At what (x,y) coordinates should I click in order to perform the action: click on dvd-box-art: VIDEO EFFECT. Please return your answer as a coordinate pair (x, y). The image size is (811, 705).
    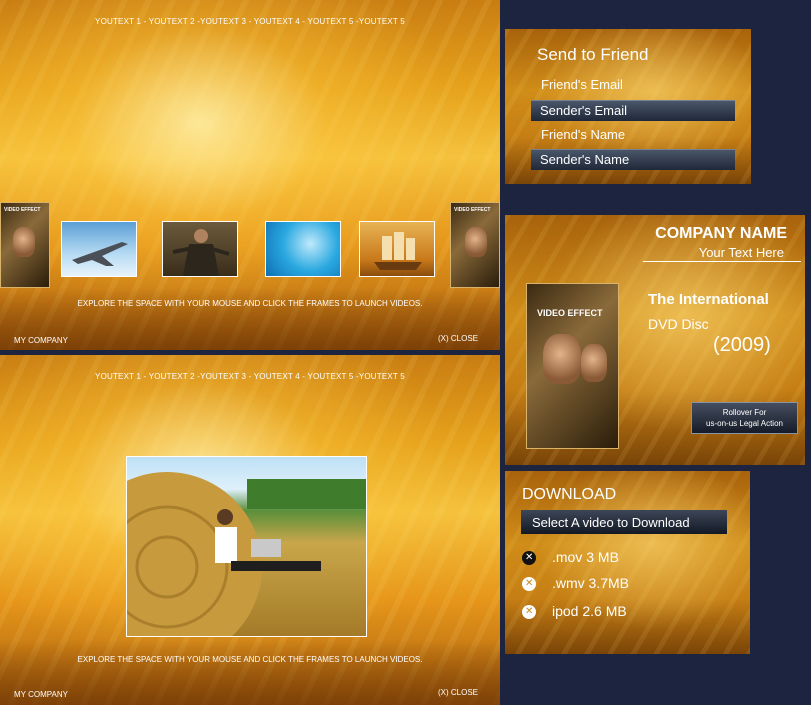
    Looking at the image, I should click on (572, 366).